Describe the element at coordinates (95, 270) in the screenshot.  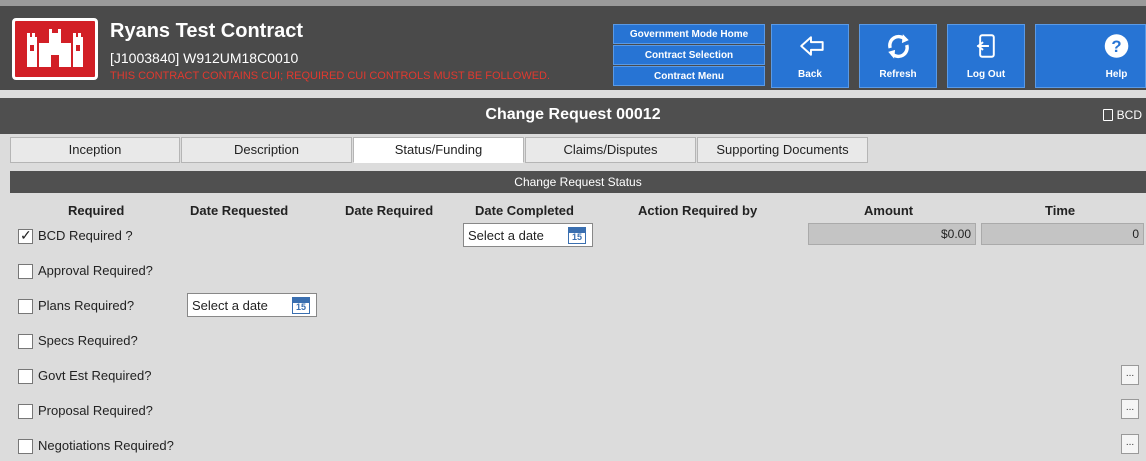
I see `row-label: Approval Required?` at that location.